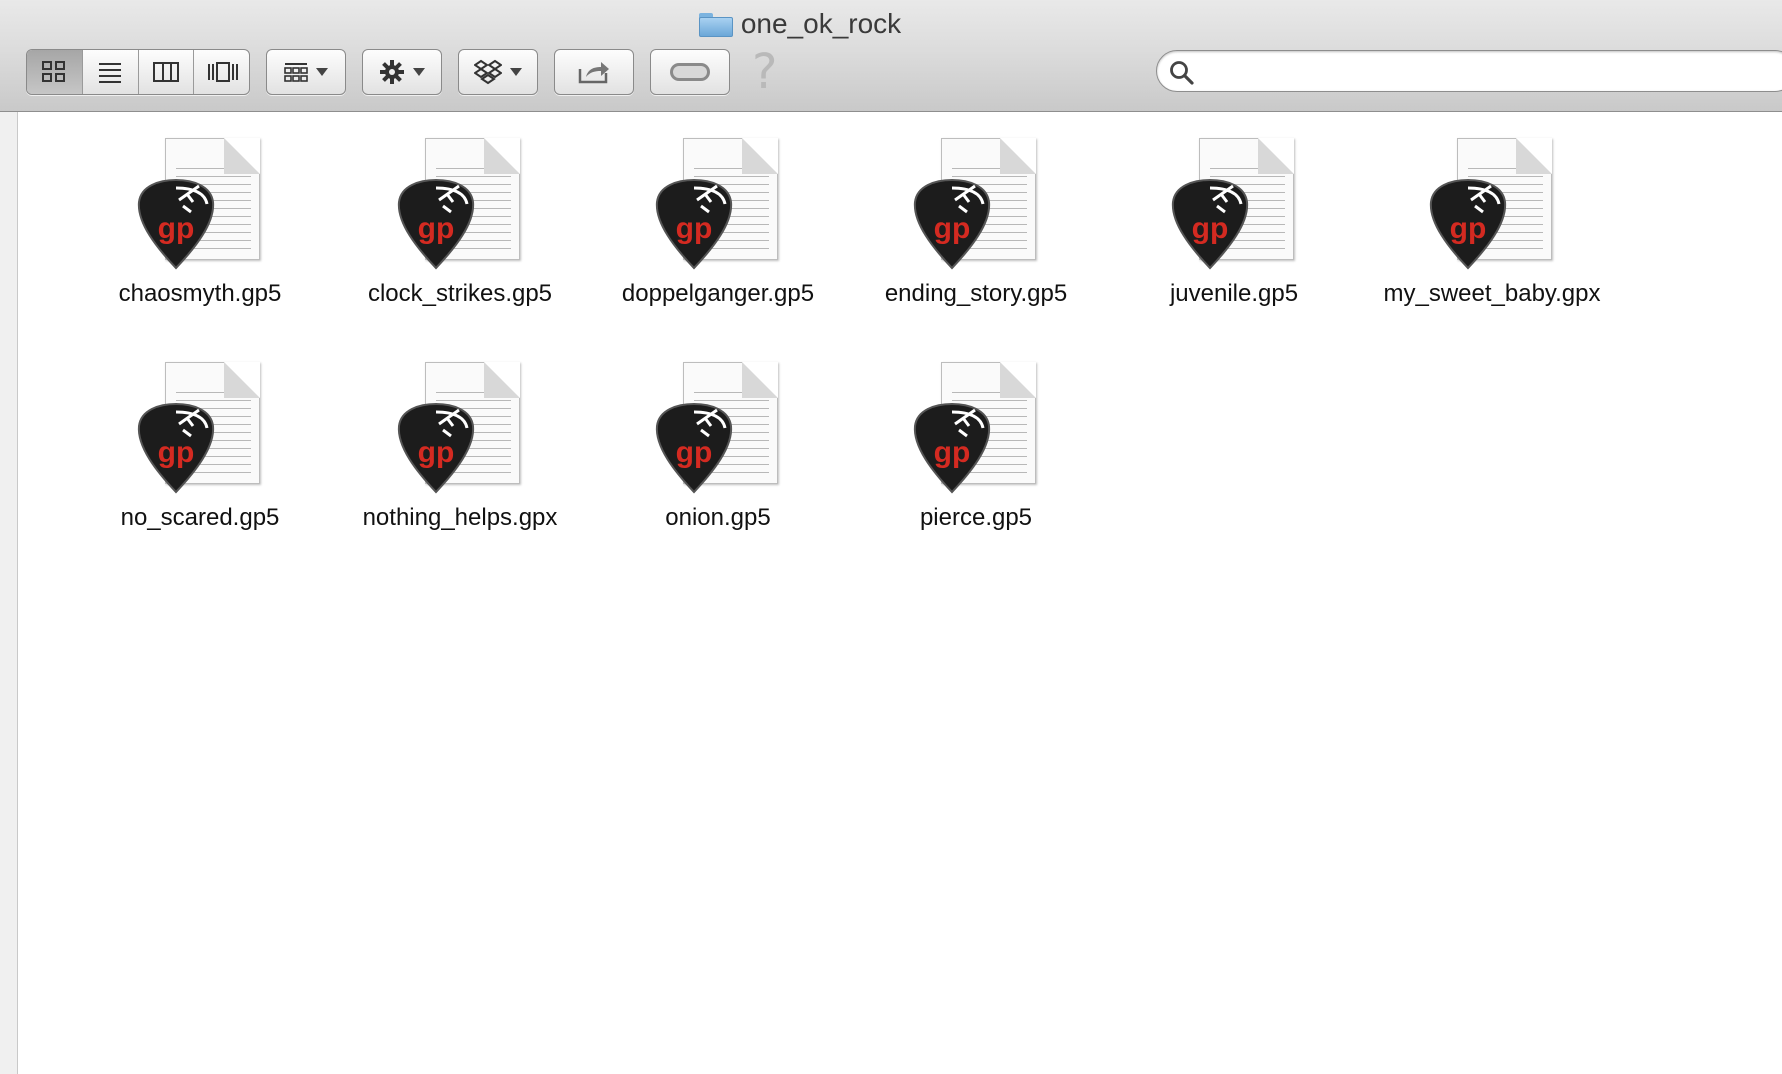 This screenshot has width=1782, height=1074. I want to click on window-title: one_ok_rock, so click(800, 24).